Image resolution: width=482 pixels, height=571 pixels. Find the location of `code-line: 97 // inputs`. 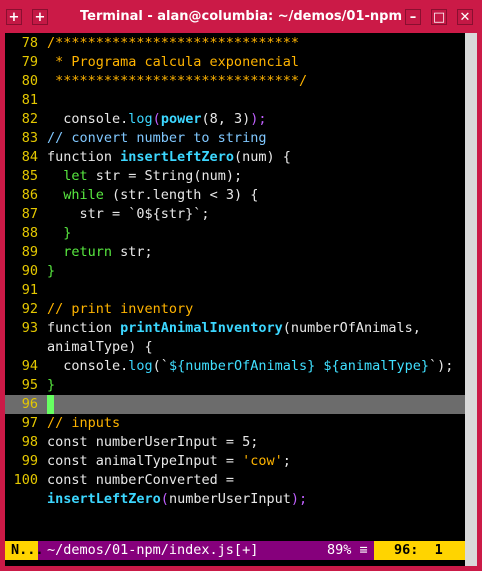

code-line: 97 // inputs is located at coordinates (235, 423).